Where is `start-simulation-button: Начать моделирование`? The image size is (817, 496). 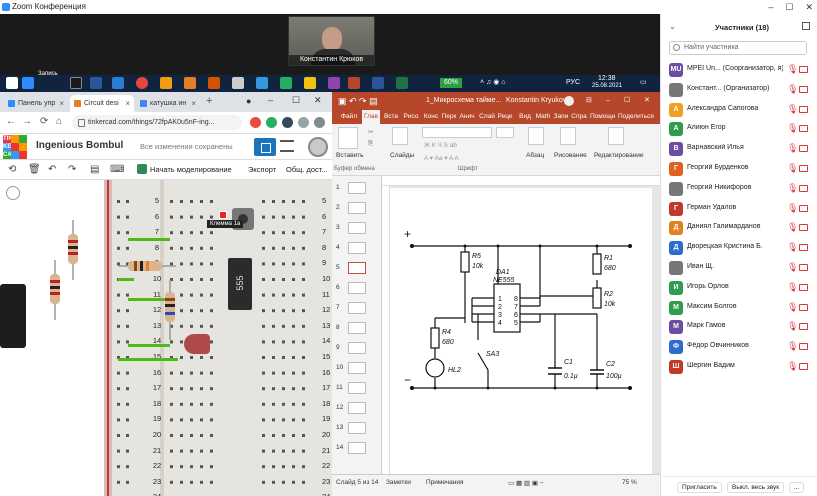
start-simulation-button: Начать моделирование is located at coordinates (184, 169).